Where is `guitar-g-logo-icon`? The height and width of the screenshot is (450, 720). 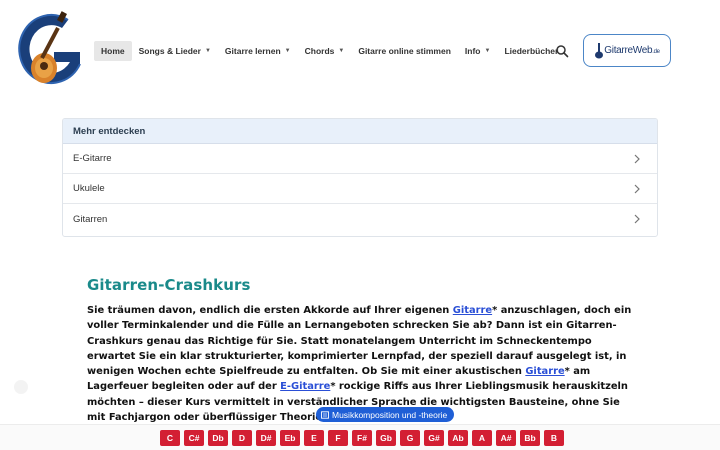
guitar-g-logo-icon is located at coordinates (48, 50).